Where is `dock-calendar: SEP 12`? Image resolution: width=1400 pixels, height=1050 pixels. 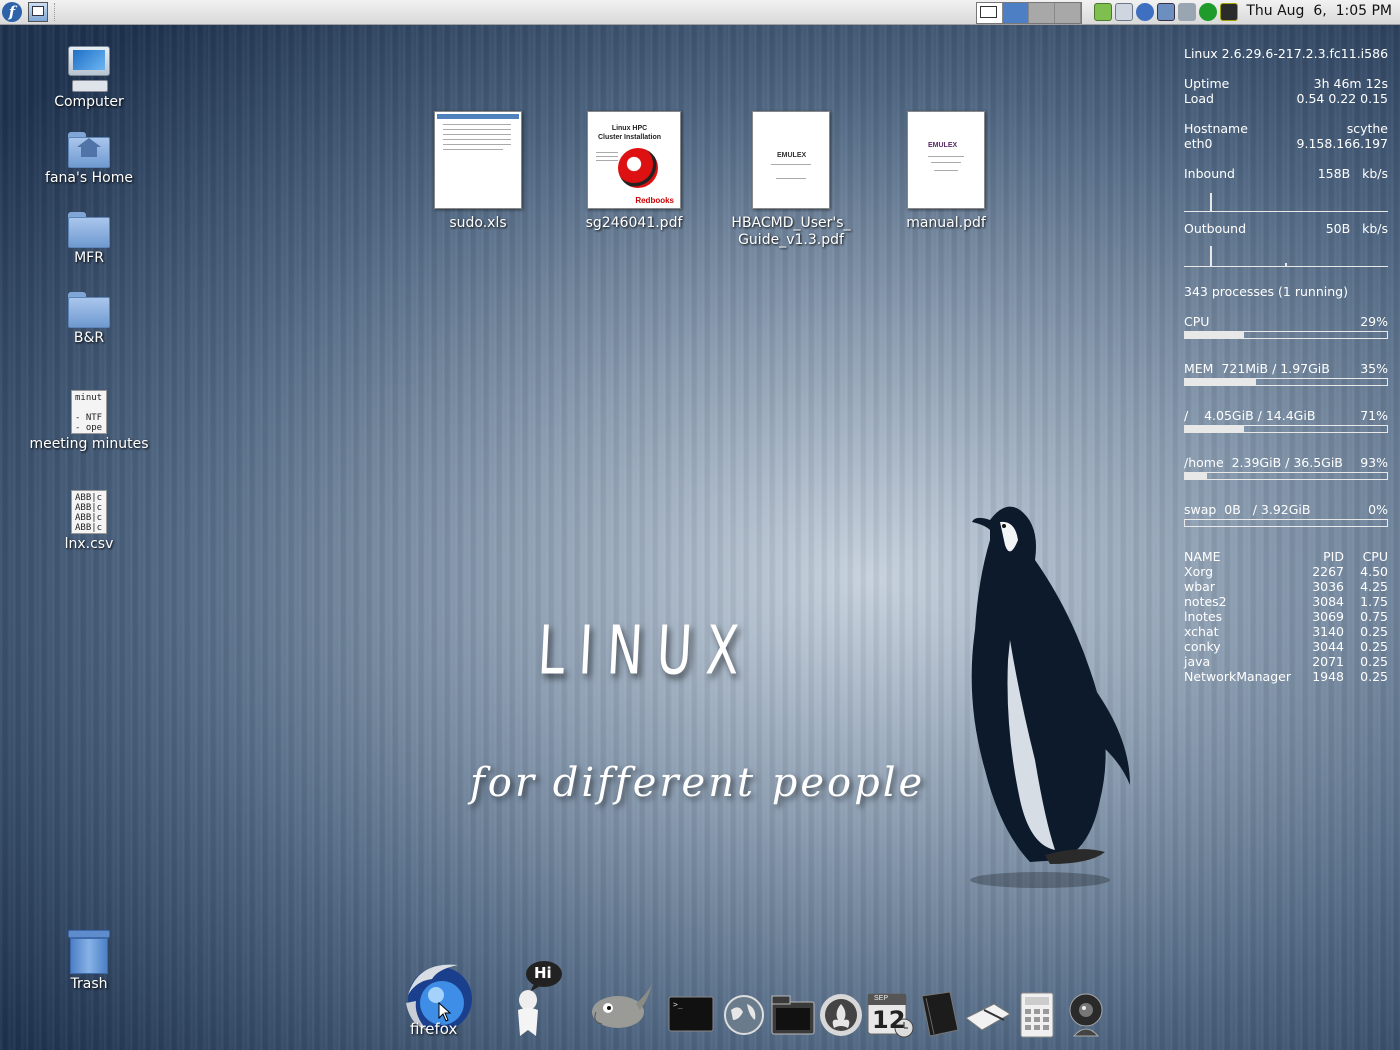 dock-calendar: SEP 12 is located at coordinates (890, 1015).